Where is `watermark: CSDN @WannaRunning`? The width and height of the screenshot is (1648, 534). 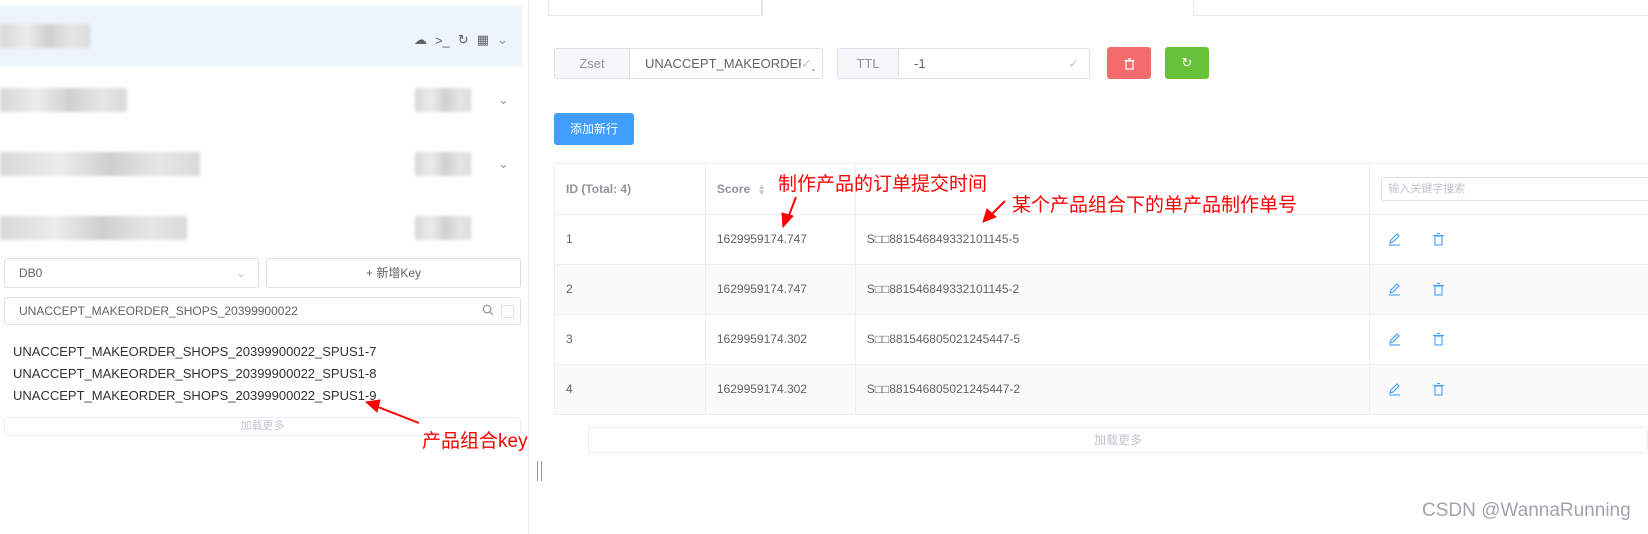 watermark: CSDN @WannaRunning is located at coordinates (1526, 510).